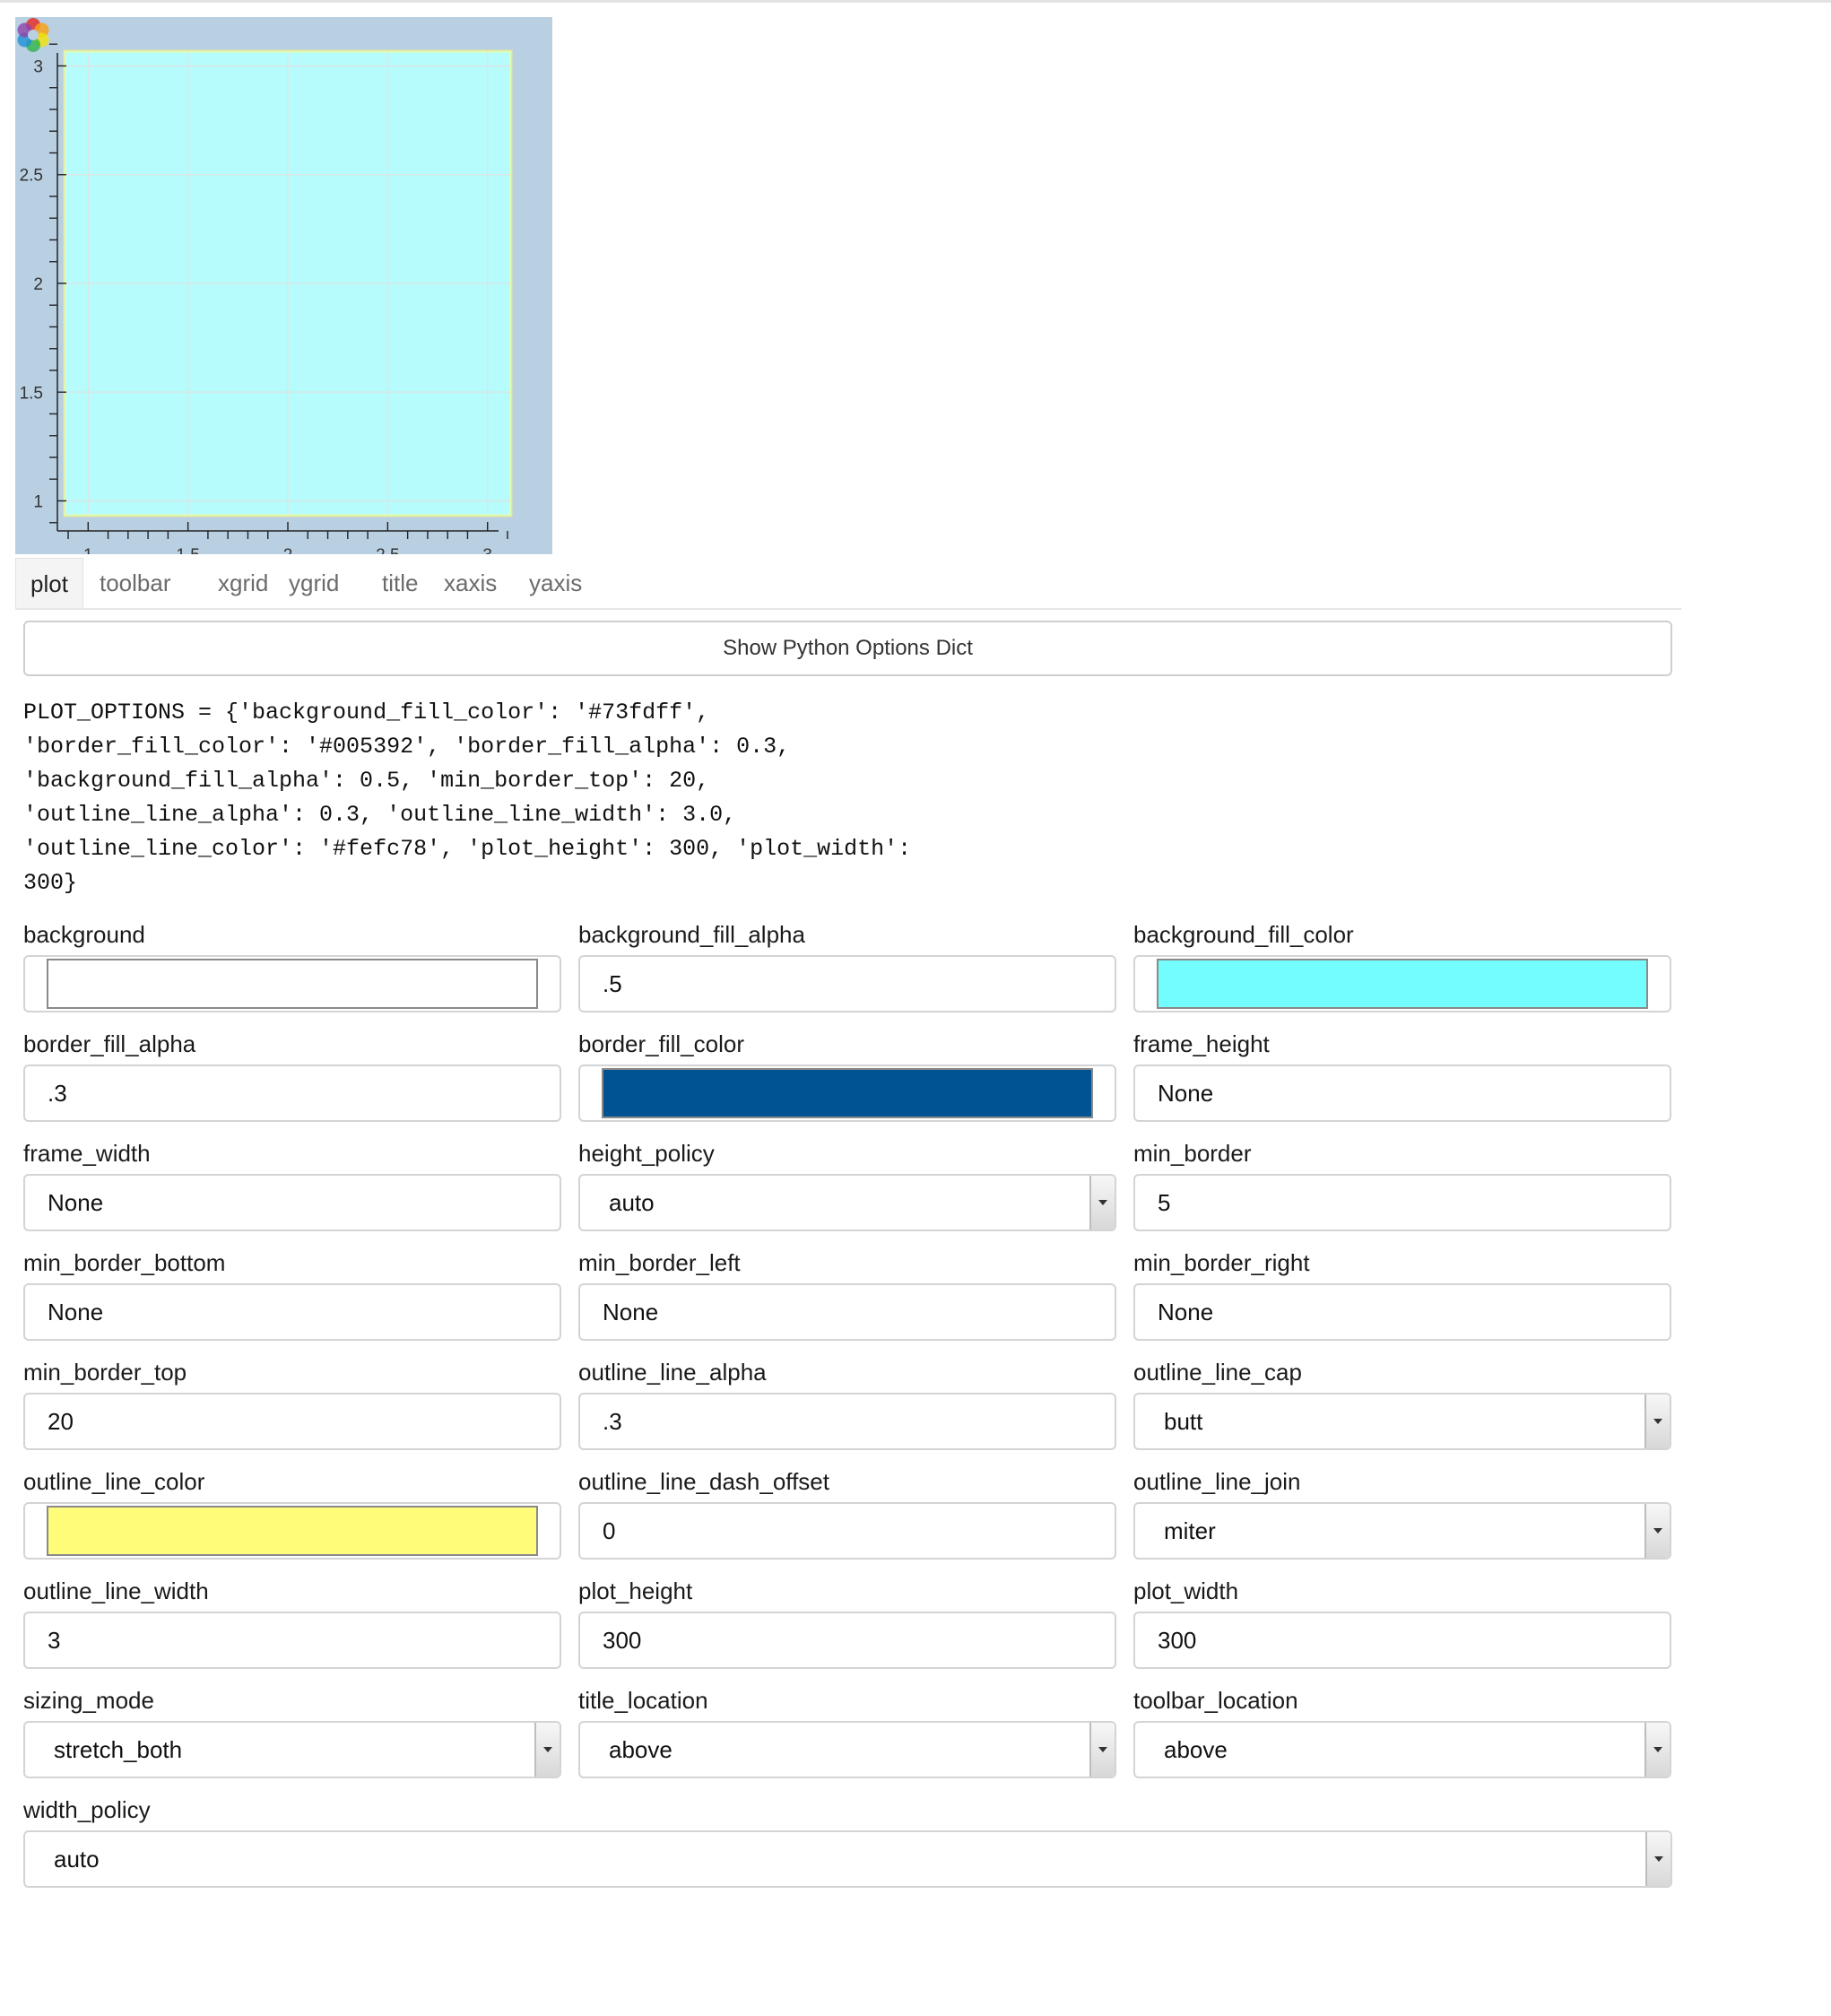 The height and width of the screenshot is (2016, 1831). Describe the element at coordinates (87, 1809) in the screenshot. I see `field-label: width_policy` at that location.